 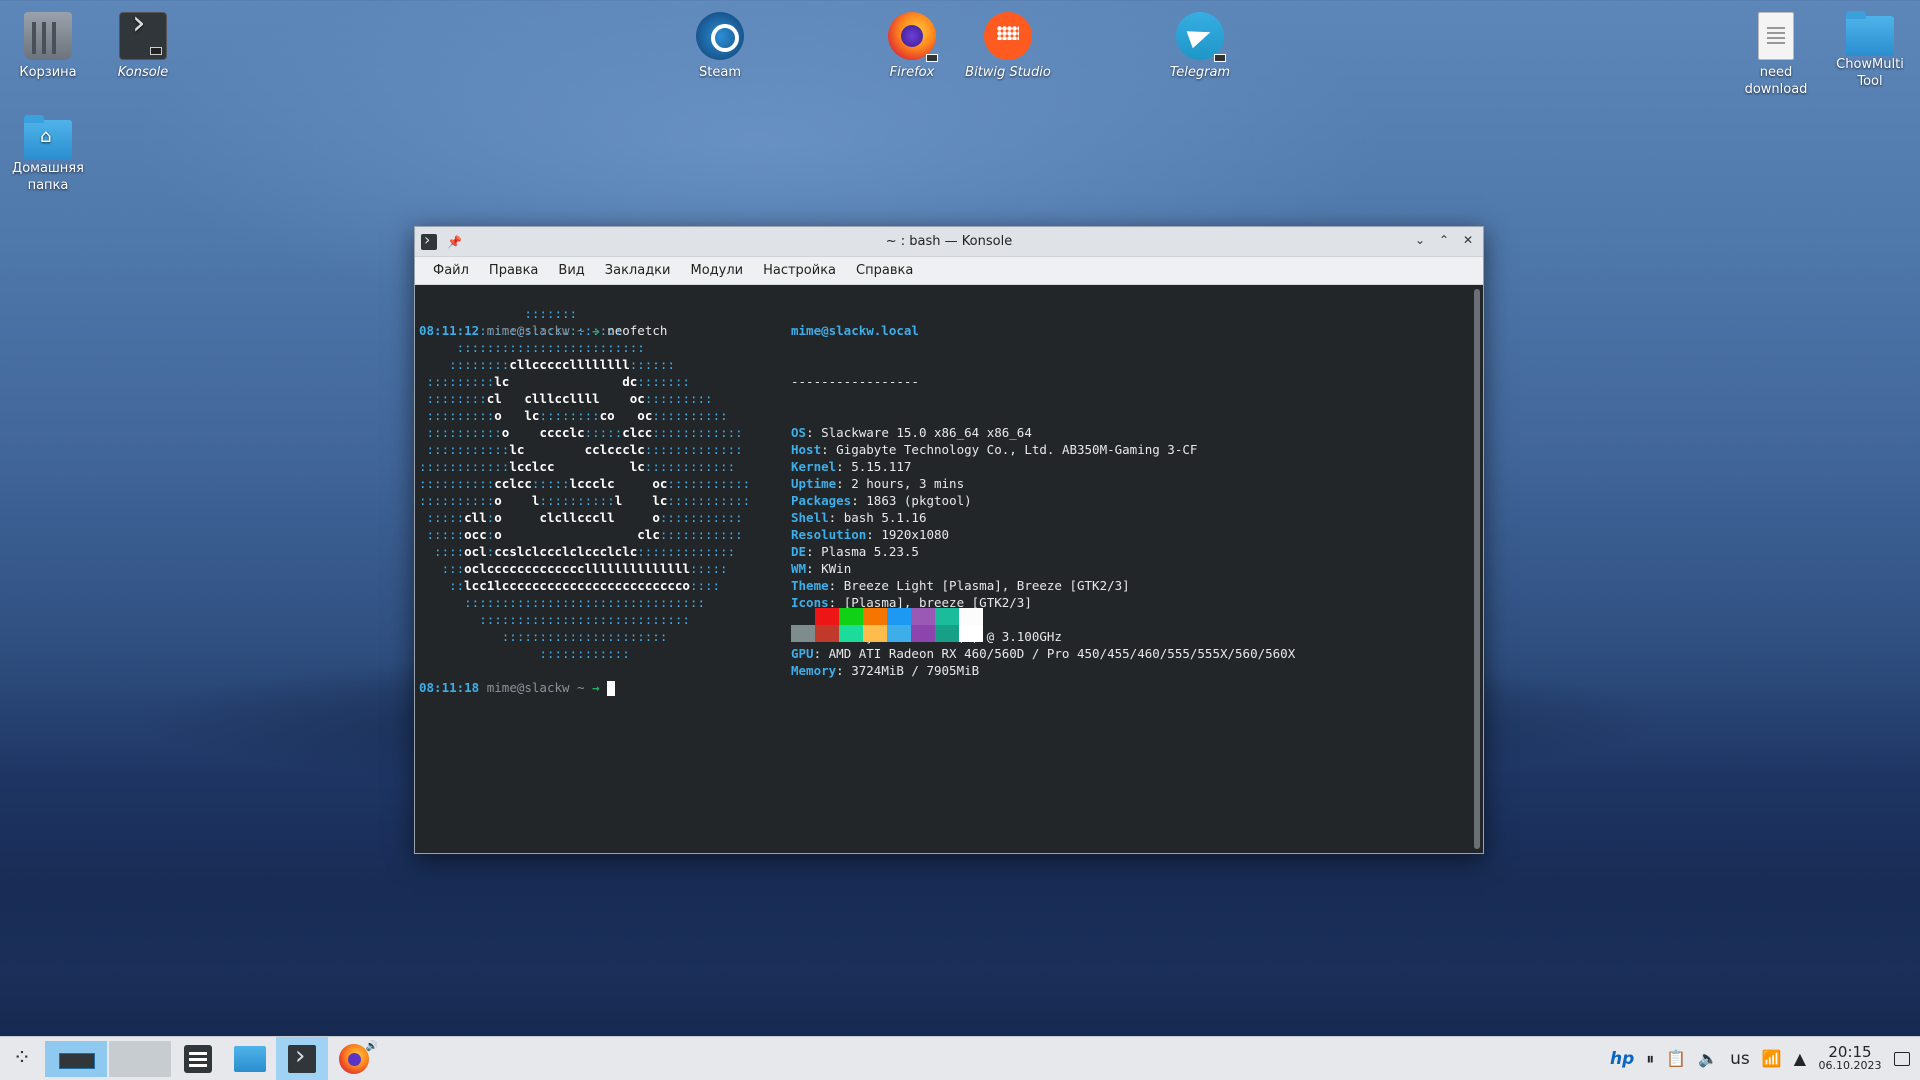 I want to click on terminal-scrollbar, so click(x=1477, y=569).